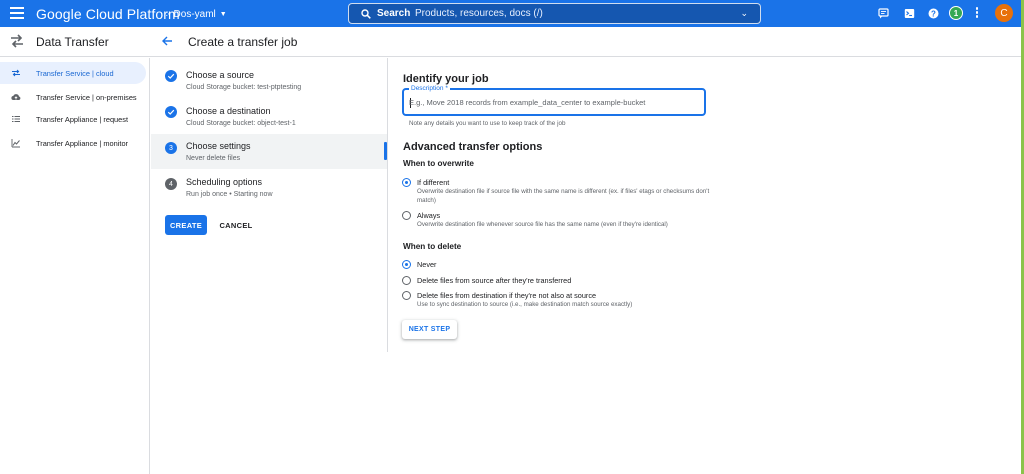 This screenshot has height=474, width=1024. Describe the element at coordinates (108, 14) in the screenshot. I see `product-name: Google Cloud Platform` at that location.